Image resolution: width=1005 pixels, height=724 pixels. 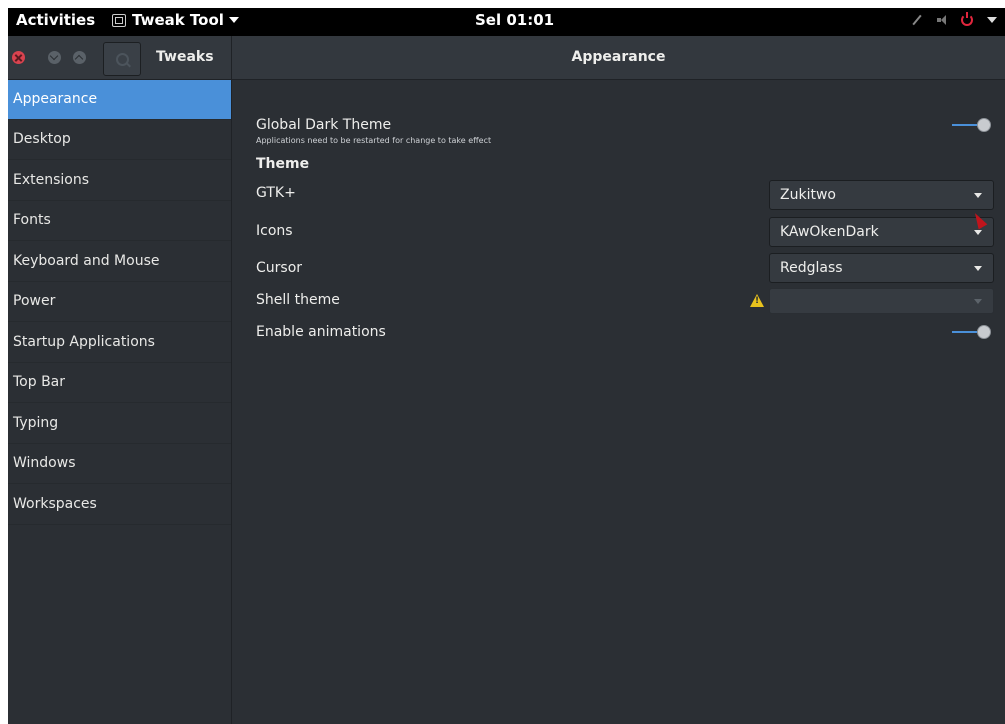 I want to click on gnome-top-bar: Activities Tweak Tool Sel 01:01, so click(x=506, y=22).